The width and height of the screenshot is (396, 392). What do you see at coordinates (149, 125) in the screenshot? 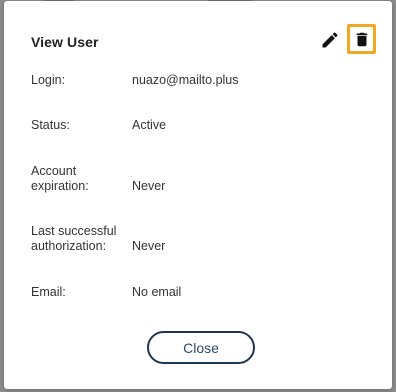
I see `field-value: Active` at bounding box center [149, 125].